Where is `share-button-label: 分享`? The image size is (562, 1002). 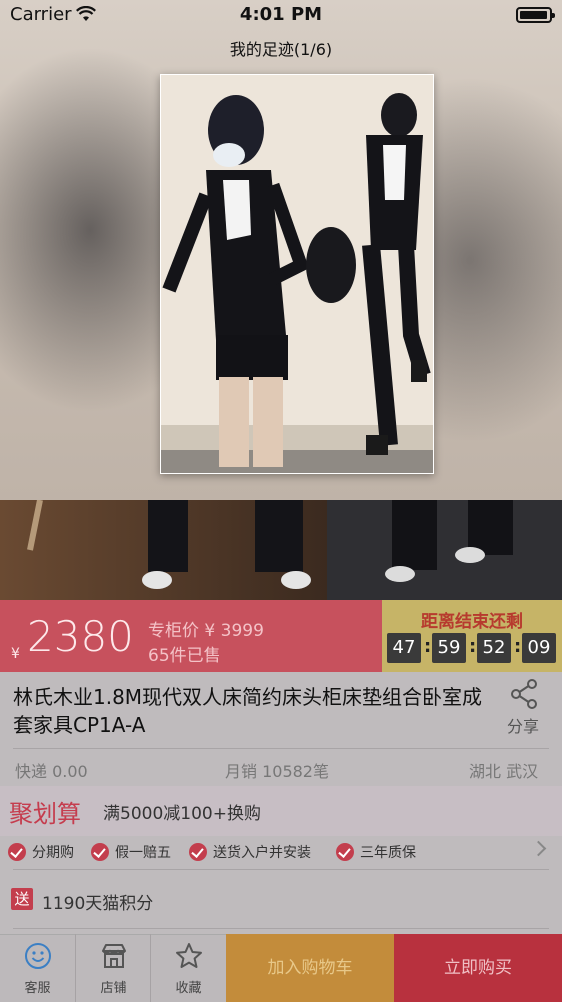 share-button-label: 分享 is located at coordinates (523, 725).